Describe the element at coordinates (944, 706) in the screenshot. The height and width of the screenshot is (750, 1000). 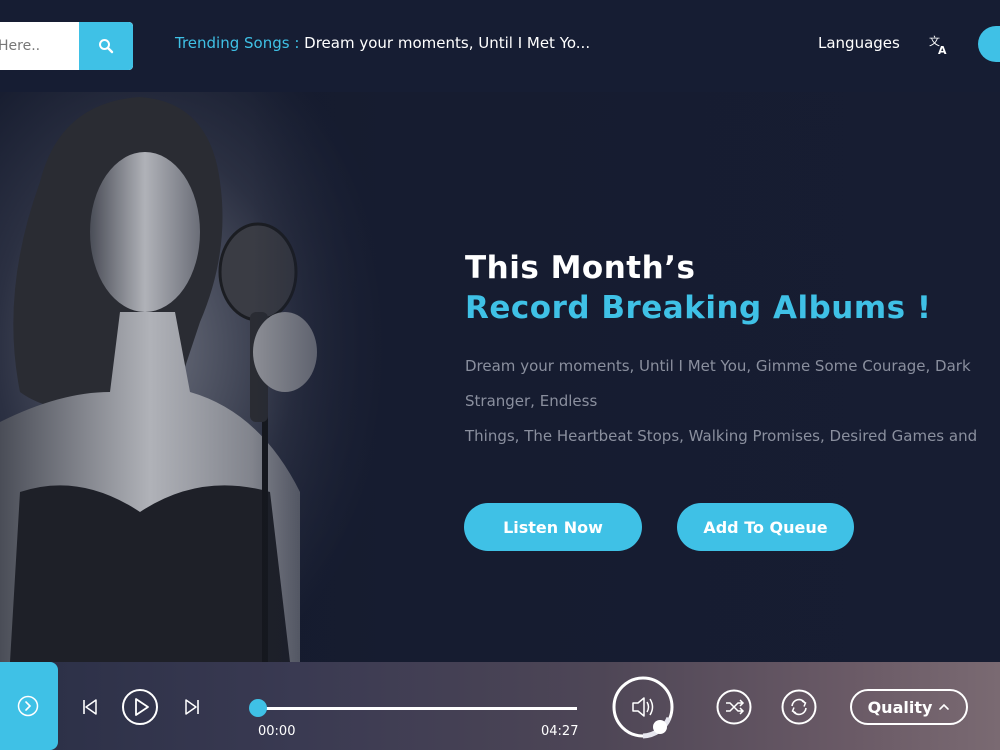
I see `chevron-up-icon` at that location.